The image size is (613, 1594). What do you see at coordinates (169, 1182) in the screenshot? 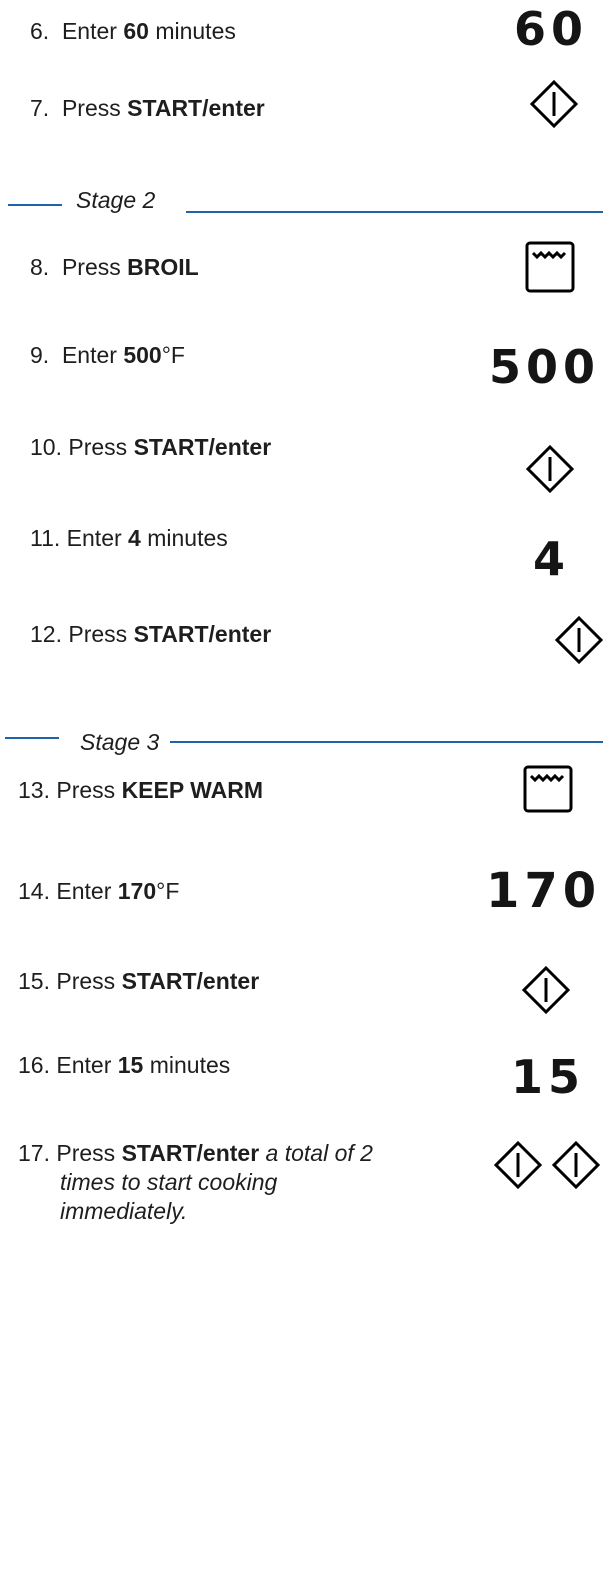
I see `step-17-continuation: times to start cooking` at bounding box center [169, 1182].